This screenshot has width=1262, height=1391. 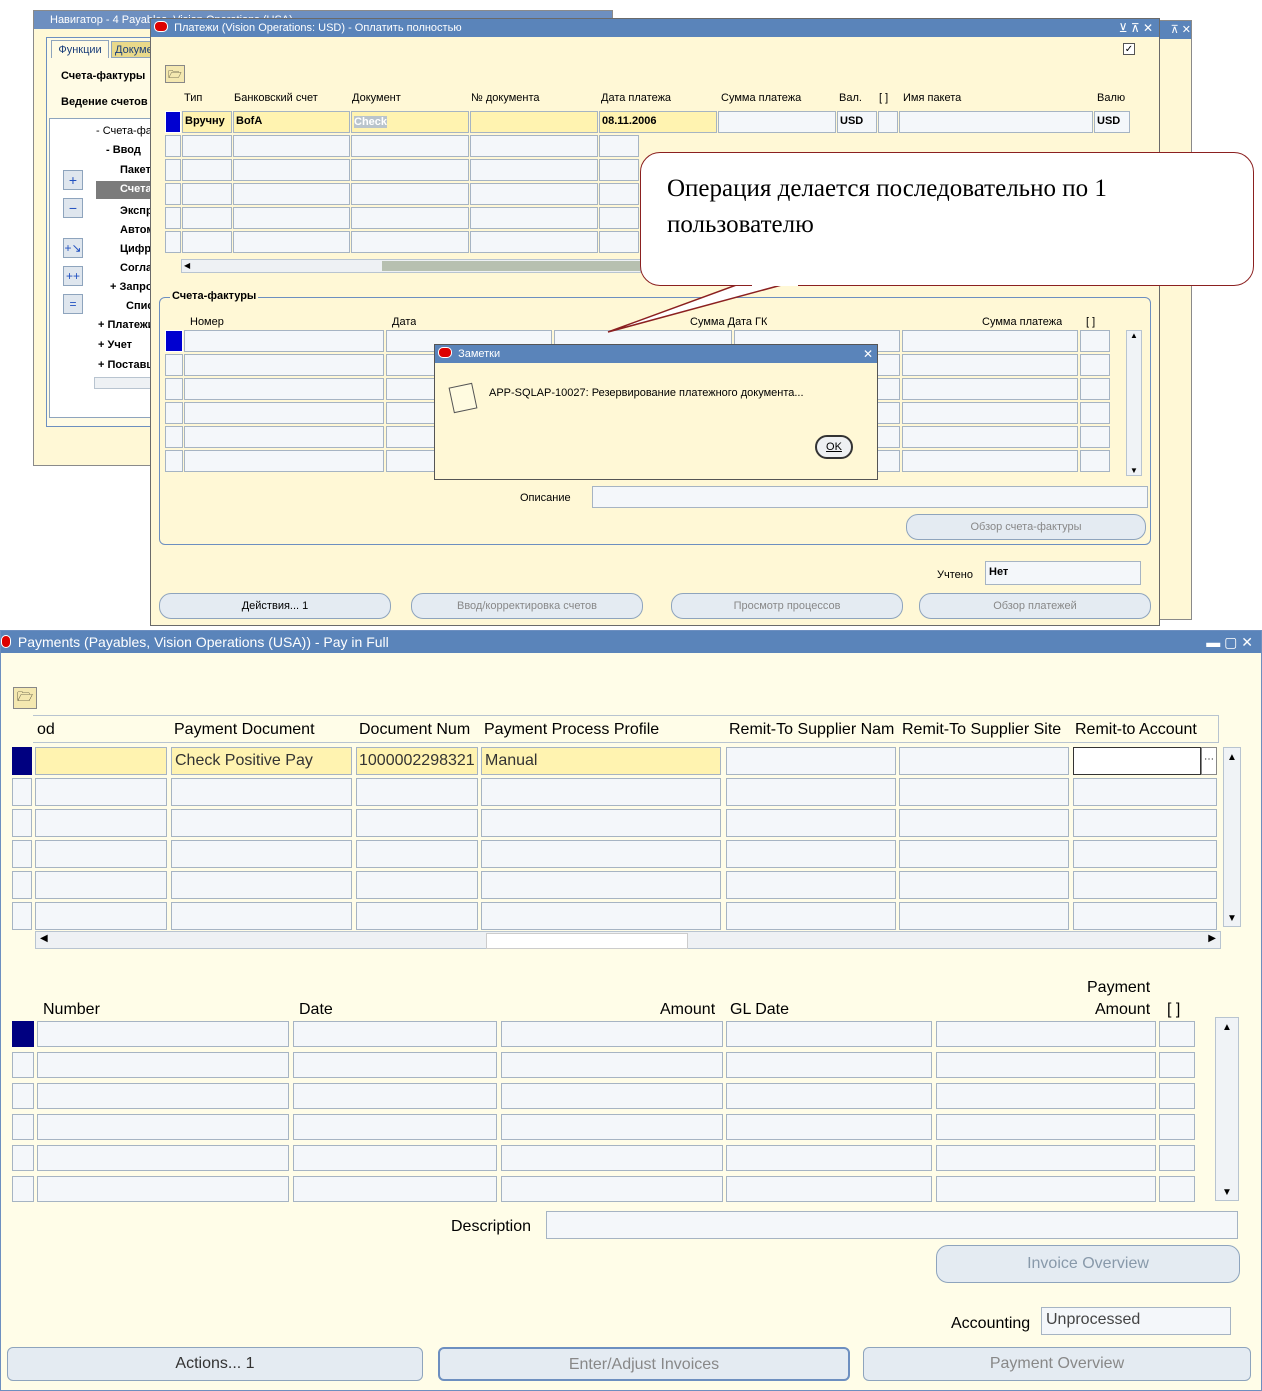 What do you see at coordinates (1057, 1364) in the screenshot?
I see `en-payment-overview-button: Payment Overview` at bounding box center [1057, 1364].